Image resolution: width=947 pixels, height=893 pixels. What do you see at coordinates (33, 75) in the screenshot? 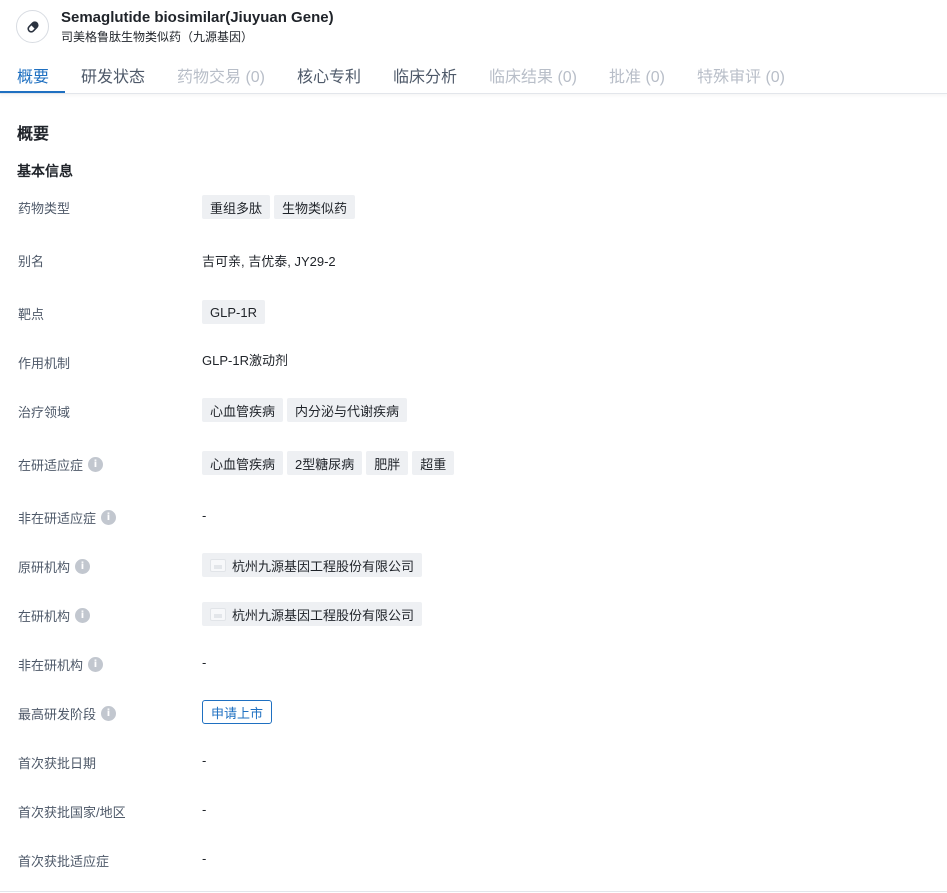
I see `tab-overview: 概要` at bounding box center [33, 75].